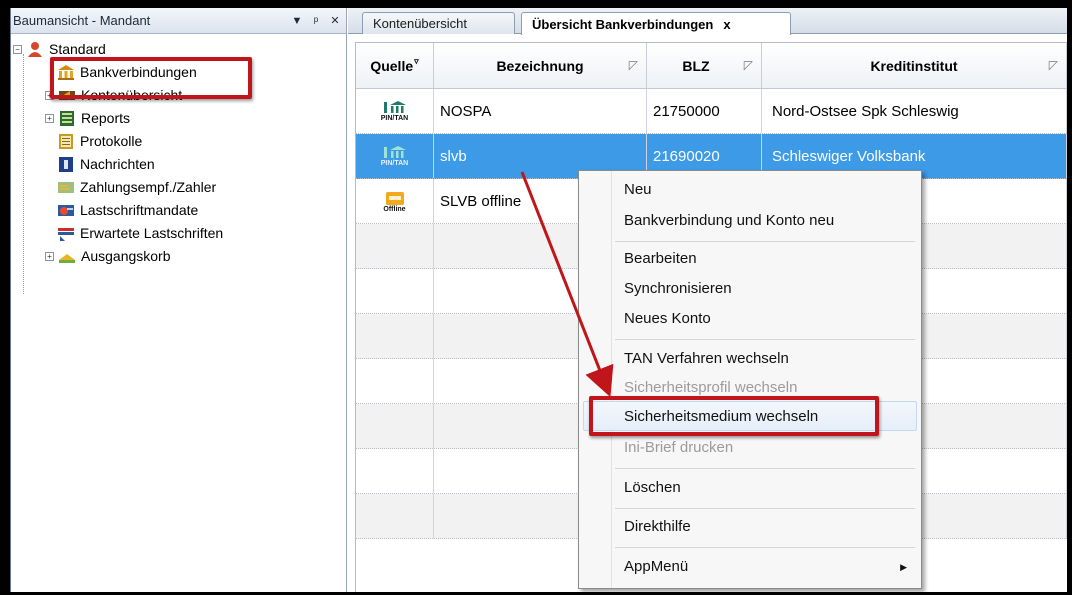 This screenshot has width=1072, height=595. I want to click on panel-dropdown-icon: ▼, so click(297, 21).